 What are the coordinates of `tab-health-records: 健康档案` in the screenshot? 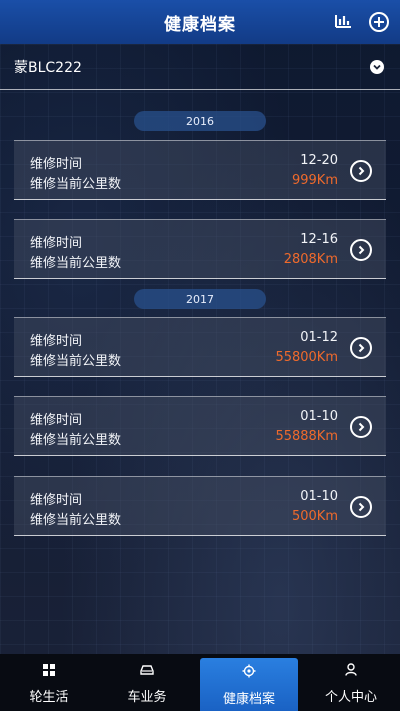 It's located at (249, 684).